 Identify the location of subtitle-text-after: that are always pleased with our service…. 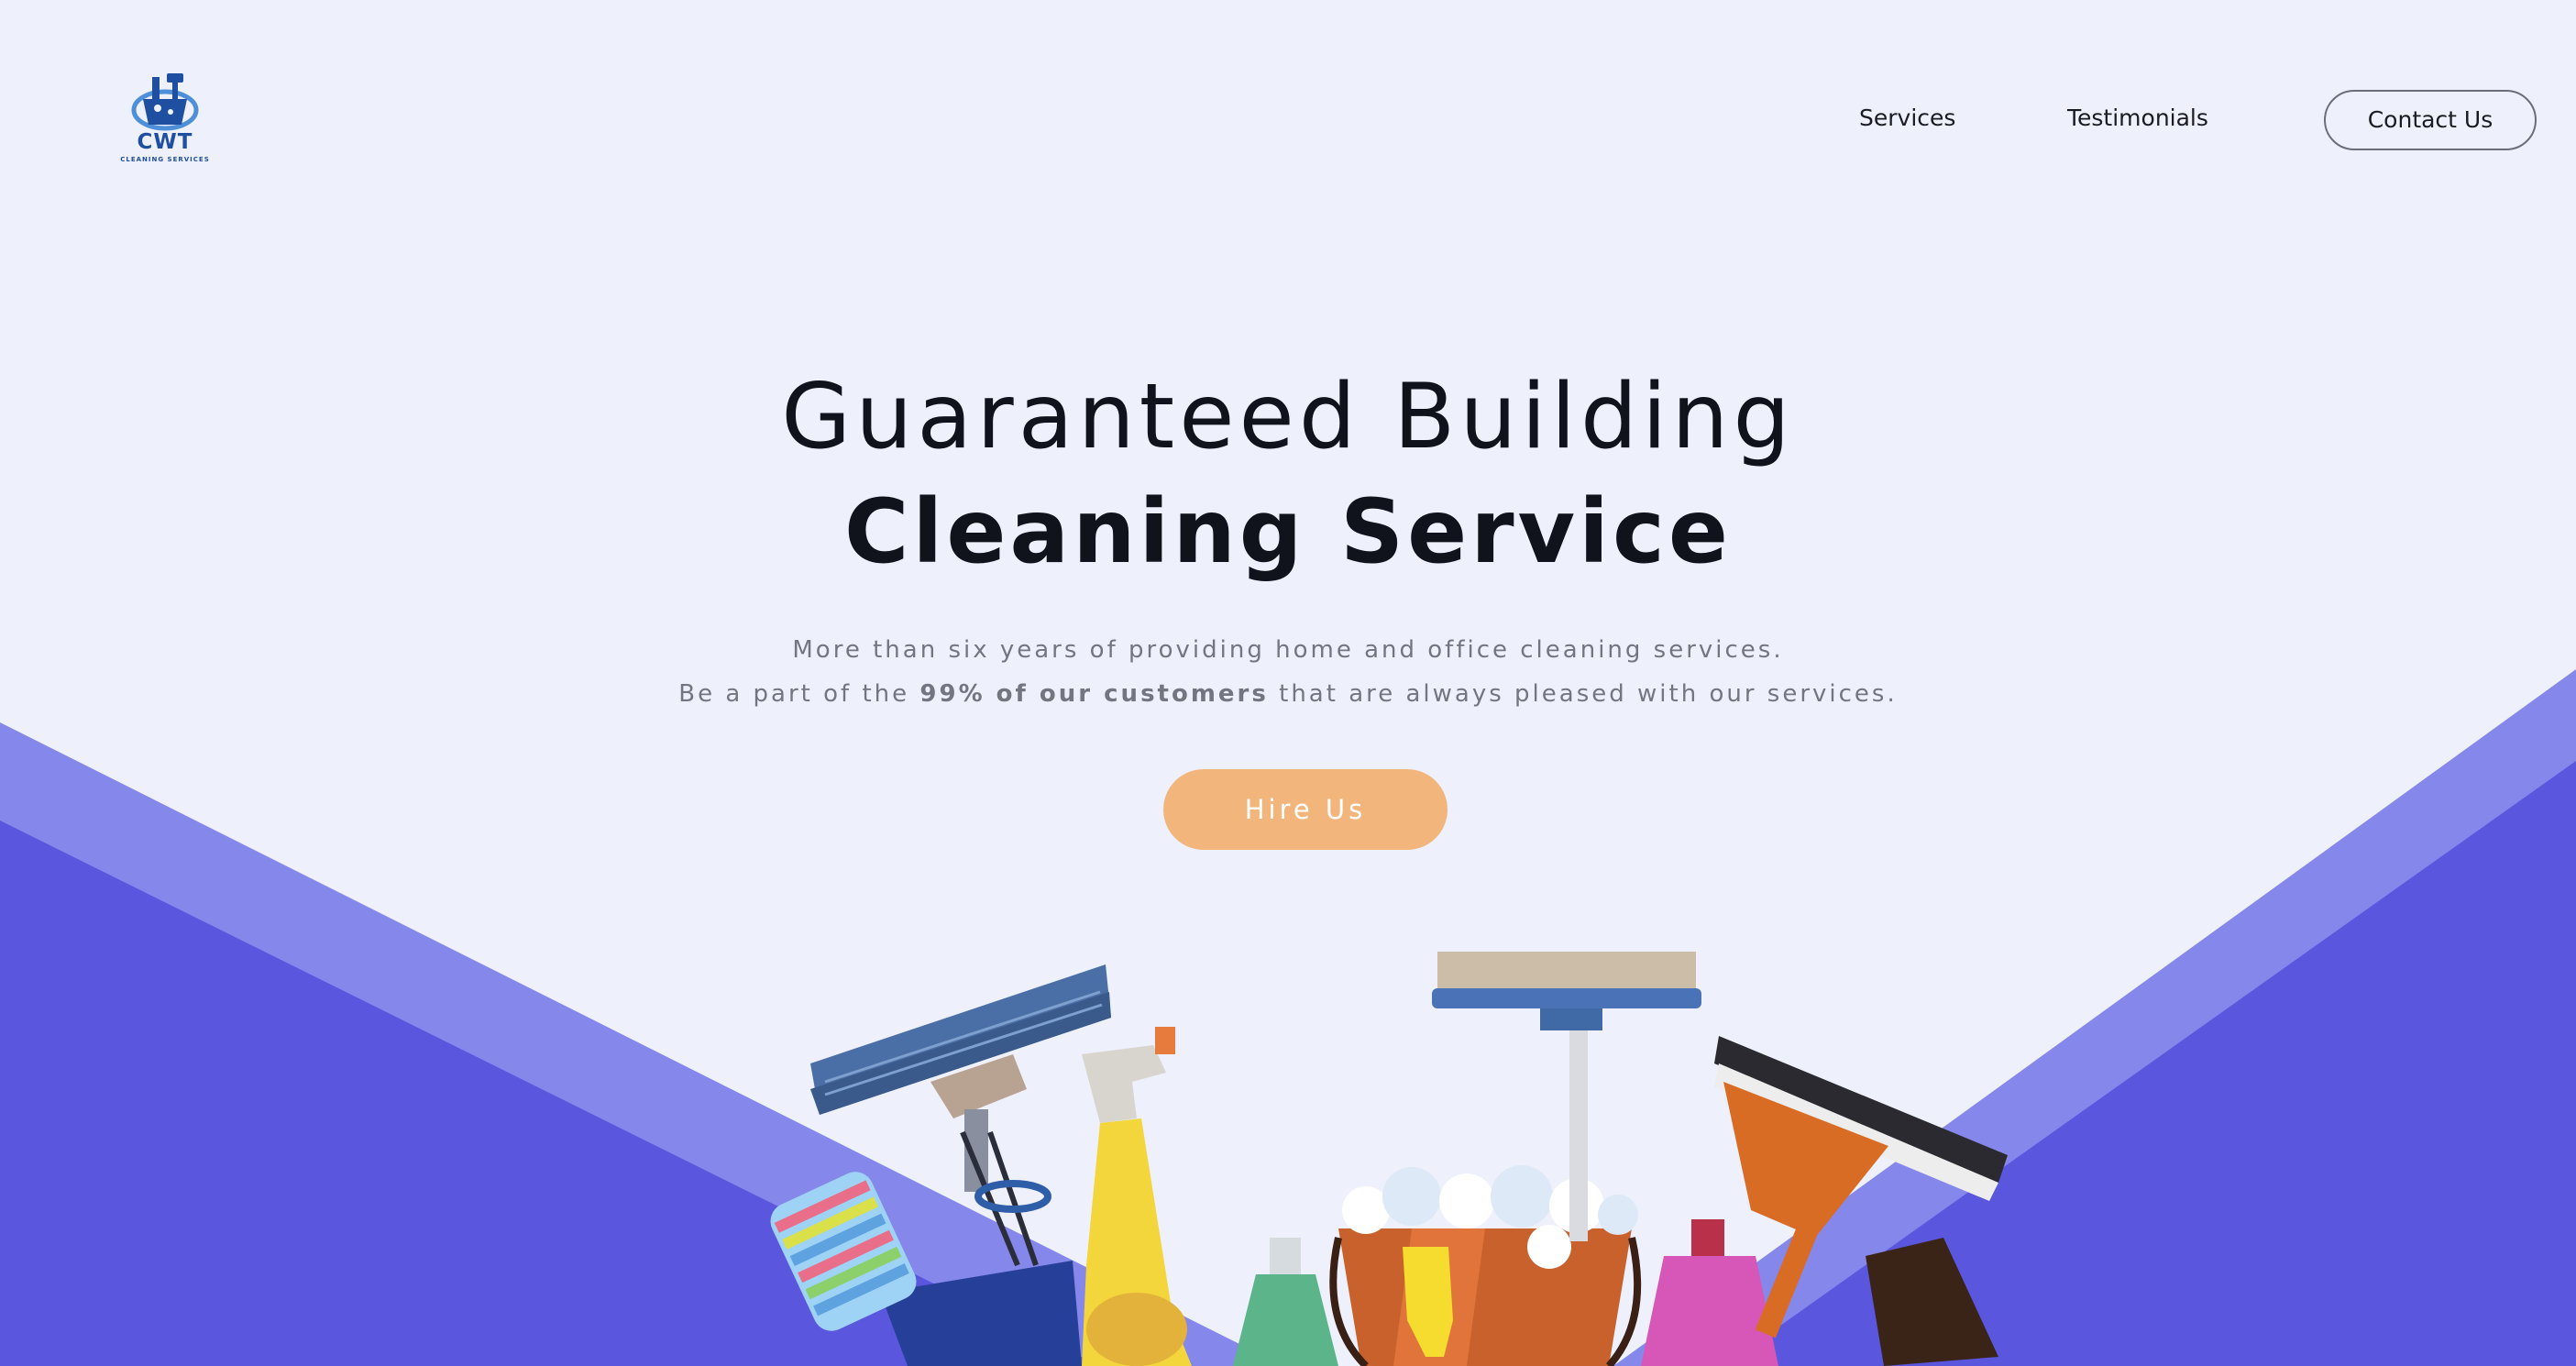
(1583, 694).